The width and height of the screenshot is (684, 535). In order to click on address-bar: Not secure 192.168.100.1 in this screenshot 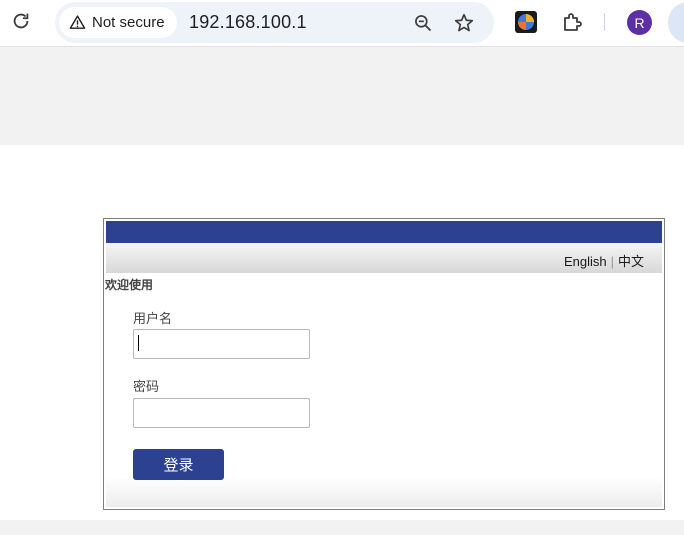, I will do `click(274, 22)`.